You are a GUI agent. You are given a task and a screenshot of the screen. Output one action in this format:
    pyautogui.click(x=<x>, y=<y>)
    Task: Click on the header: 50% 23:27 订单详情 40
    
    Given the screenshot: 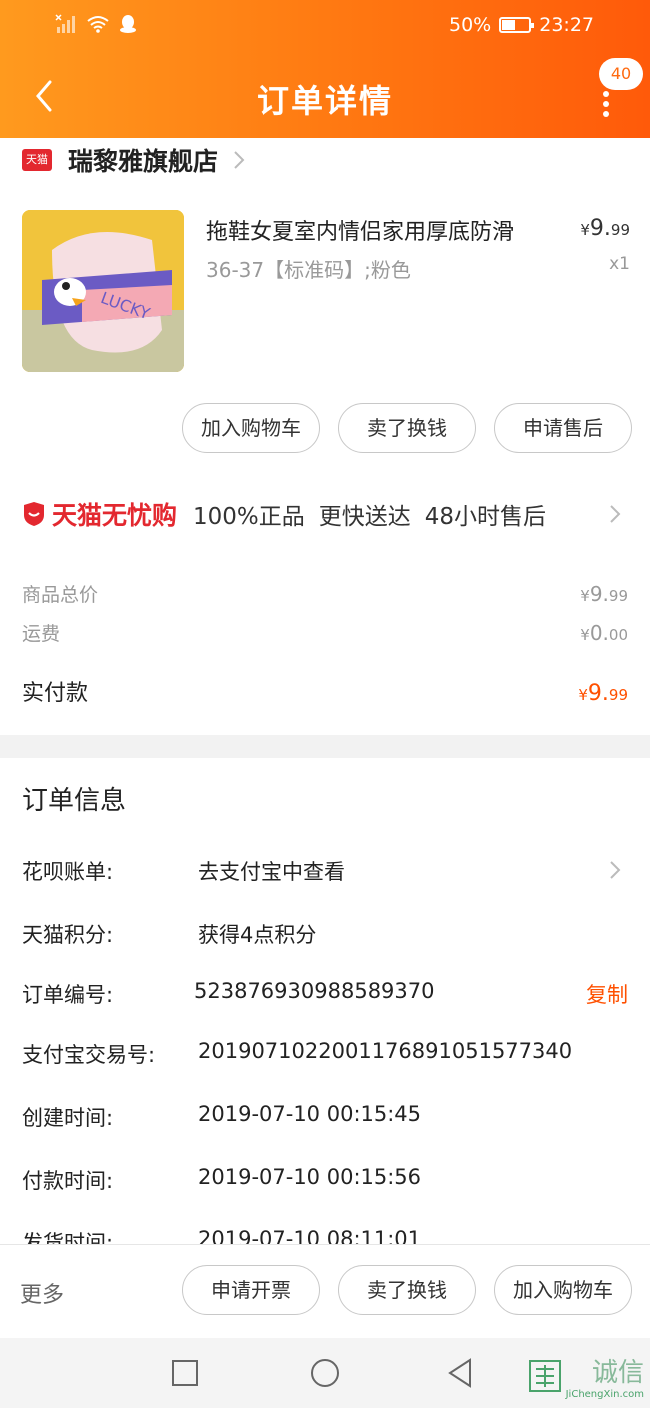 What is the action you would take?
    pyautogui.click(x=325, y=69)
    